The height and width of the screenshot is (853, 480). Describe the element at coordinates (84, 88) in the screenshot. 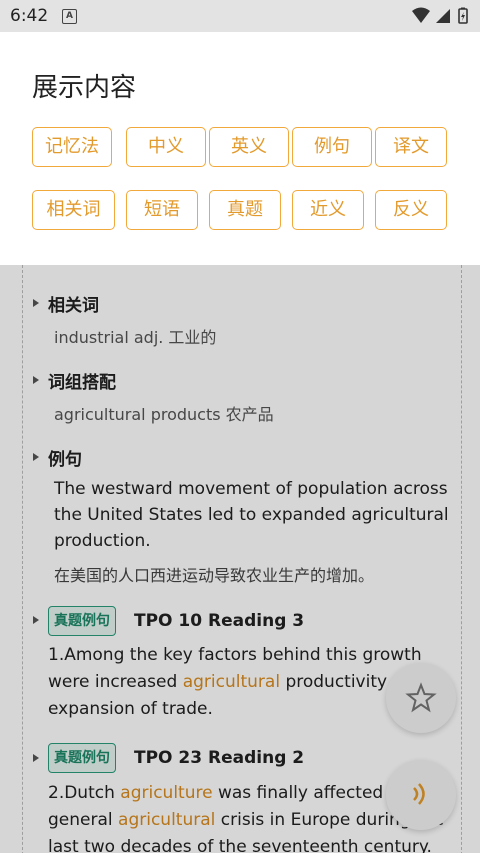

I see `panel-title: 展示内容` at that location.